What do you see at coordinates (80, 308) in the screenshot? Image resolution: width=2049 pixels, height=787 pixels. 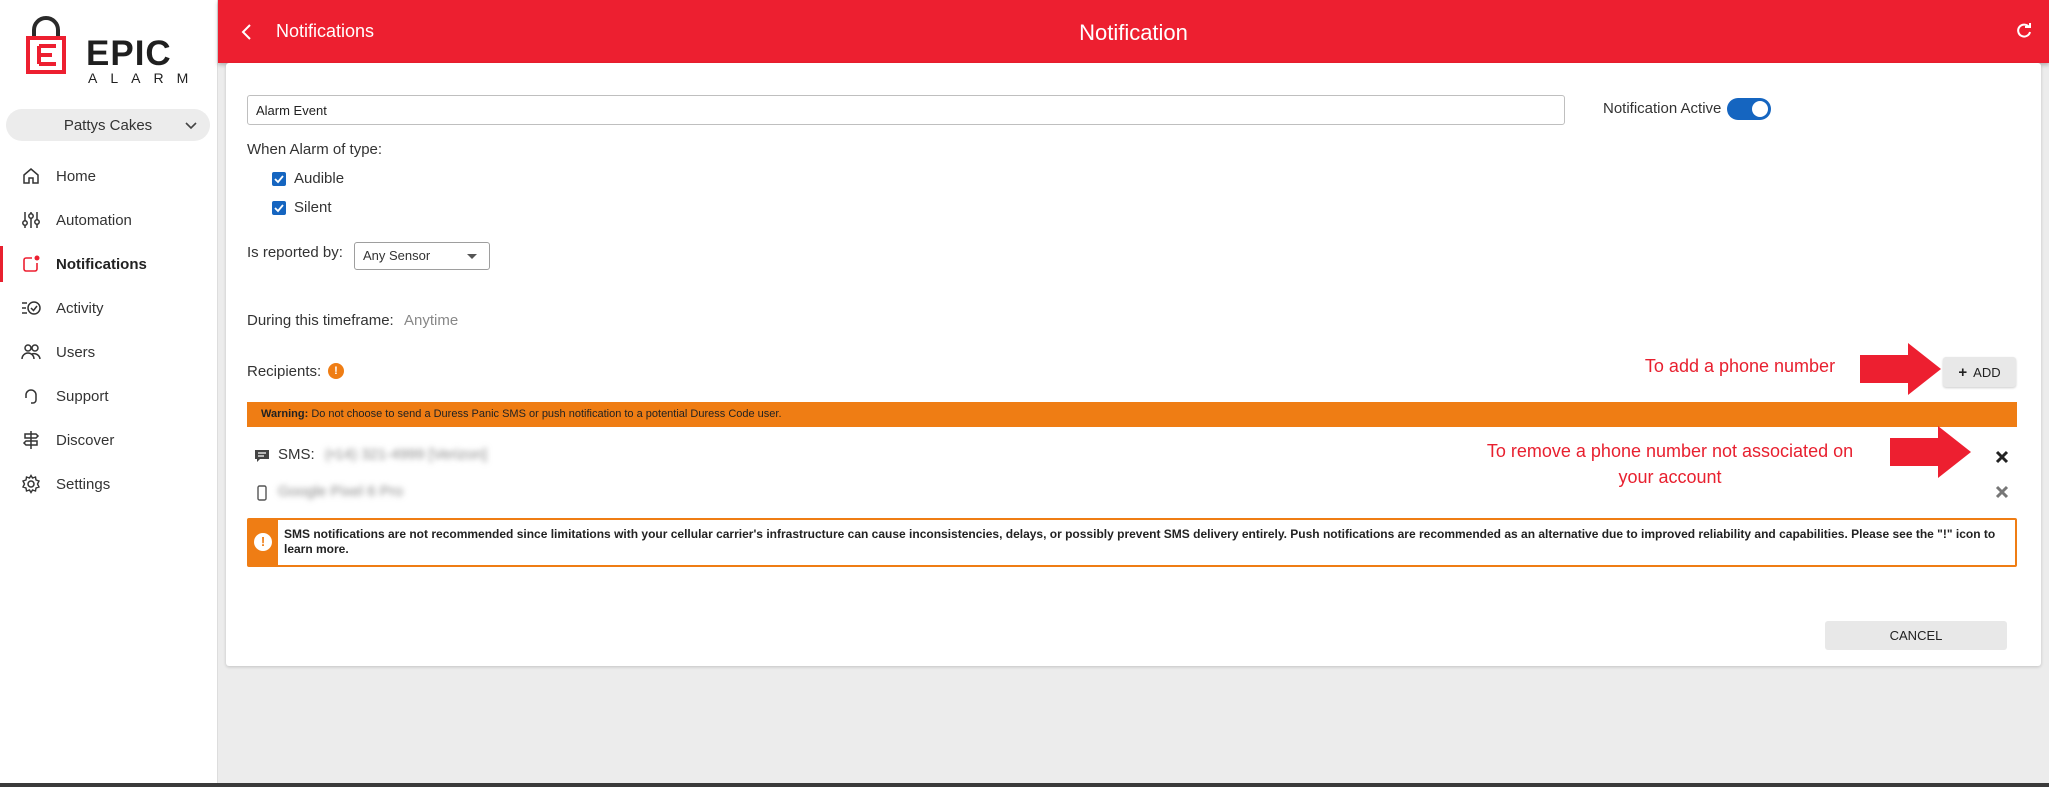 I see `sidebar-item-label: Activity` at bounding box center [80, 308].